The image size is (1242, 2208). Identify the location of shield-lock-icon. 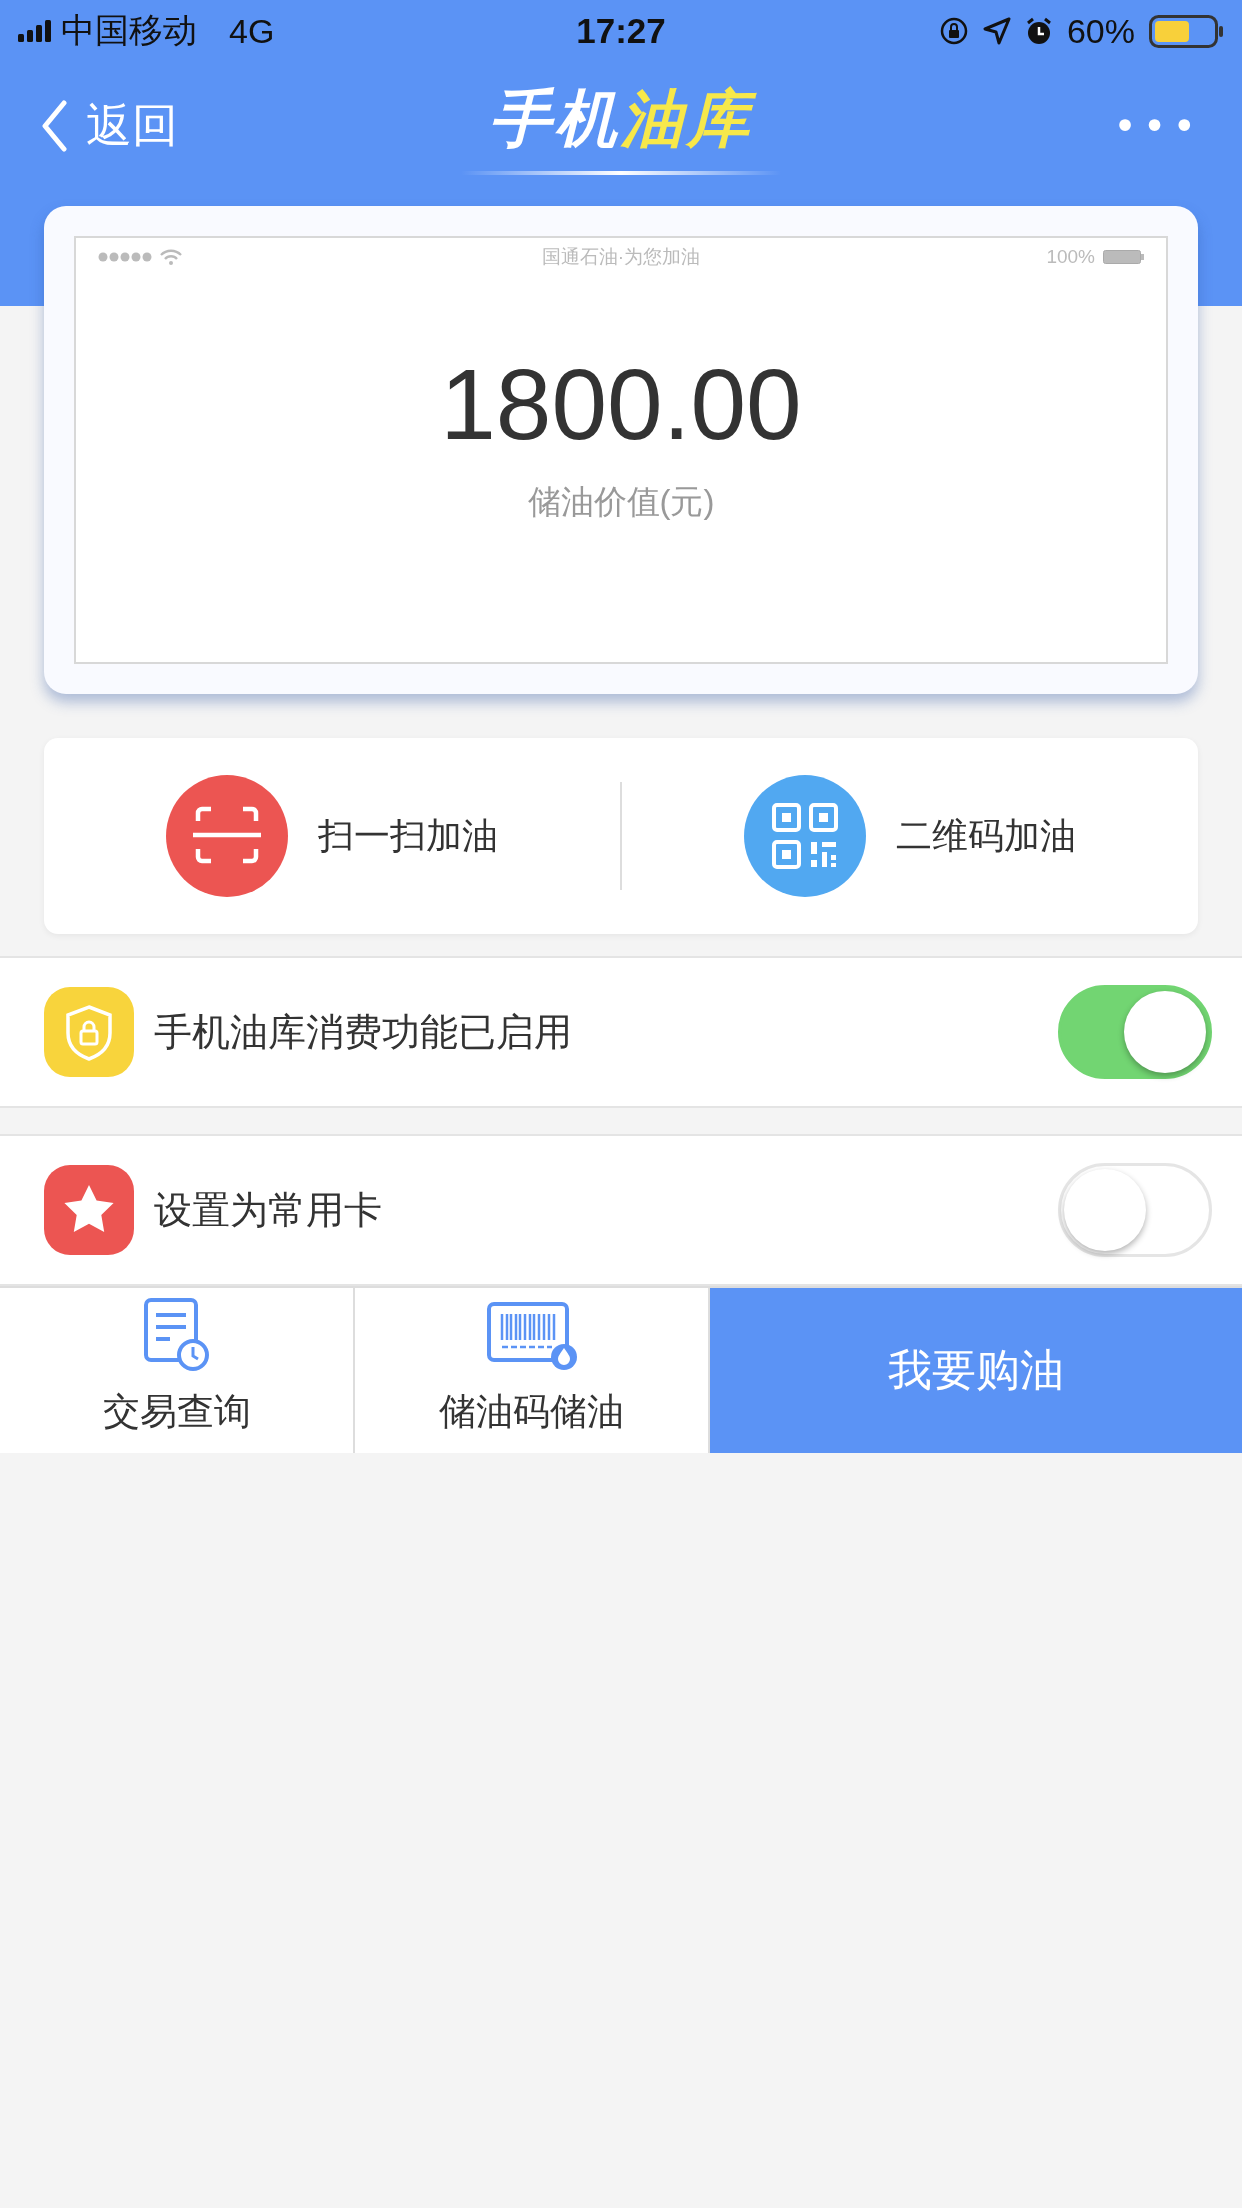
(89, 1032).